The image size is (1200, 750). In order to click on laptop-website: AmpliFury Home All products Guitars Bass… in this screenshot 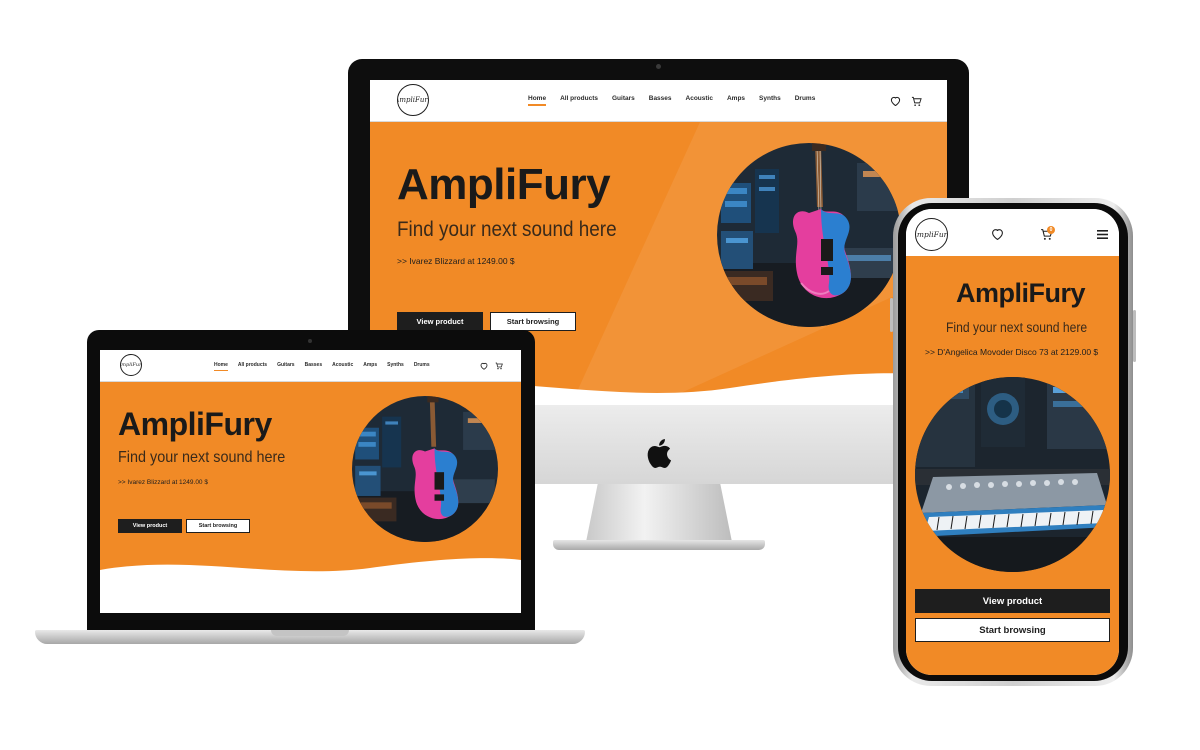, I will do `click(310, 481)`.